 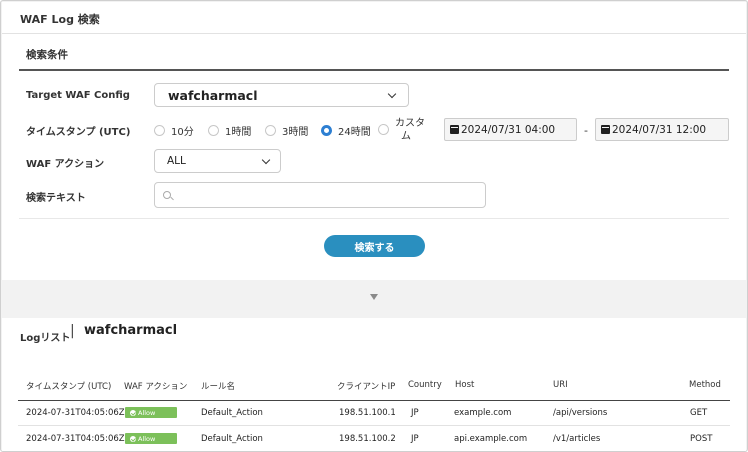 I want to click on text-label: 検索テキスト, so click(x=56, y=198).